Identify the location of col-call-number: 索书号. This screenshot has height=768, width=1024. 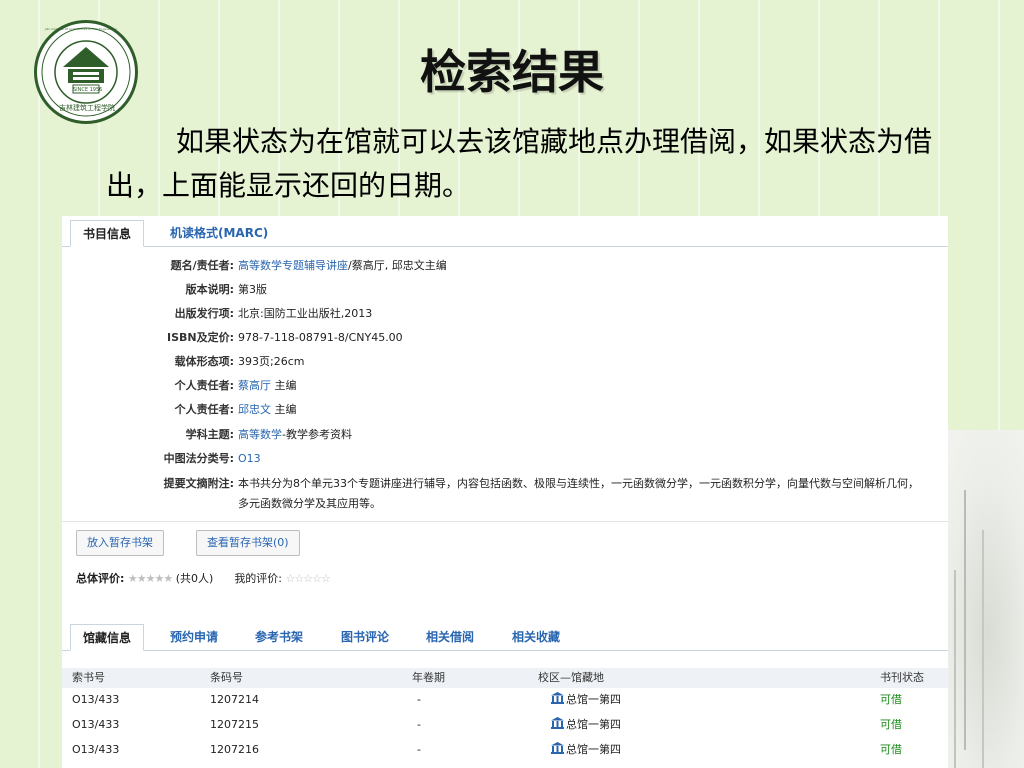
(88, 677).